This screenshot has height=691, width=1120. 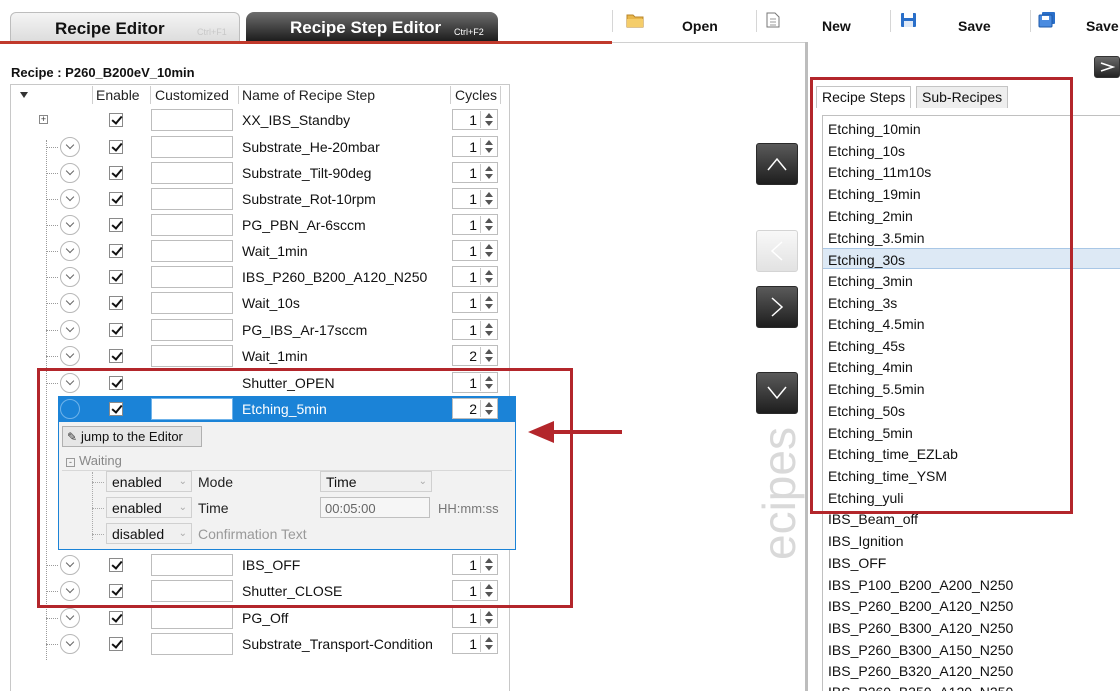 I want to click on save-as-icon, so click(x=1047, y=20).